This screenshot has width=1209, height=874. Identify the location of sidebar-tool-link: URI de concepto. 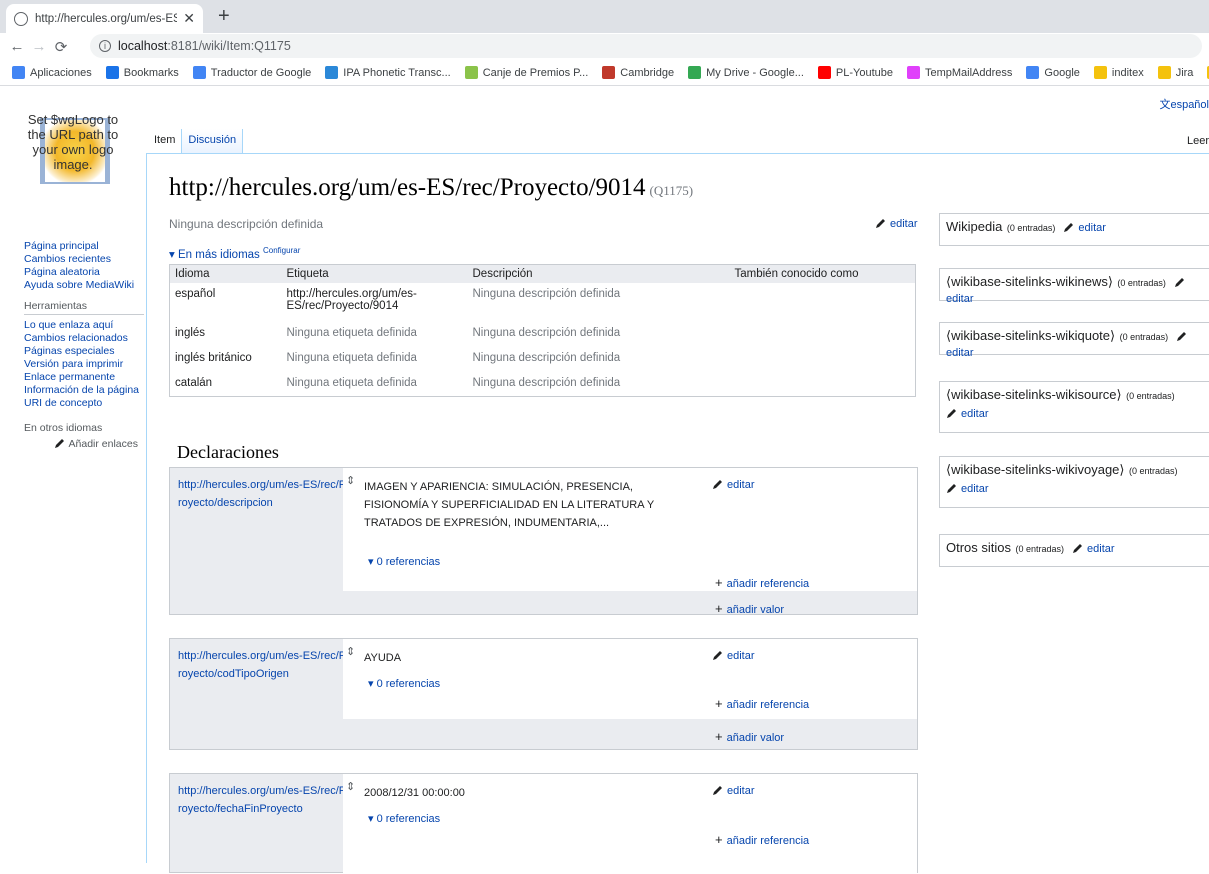
(84, 403).